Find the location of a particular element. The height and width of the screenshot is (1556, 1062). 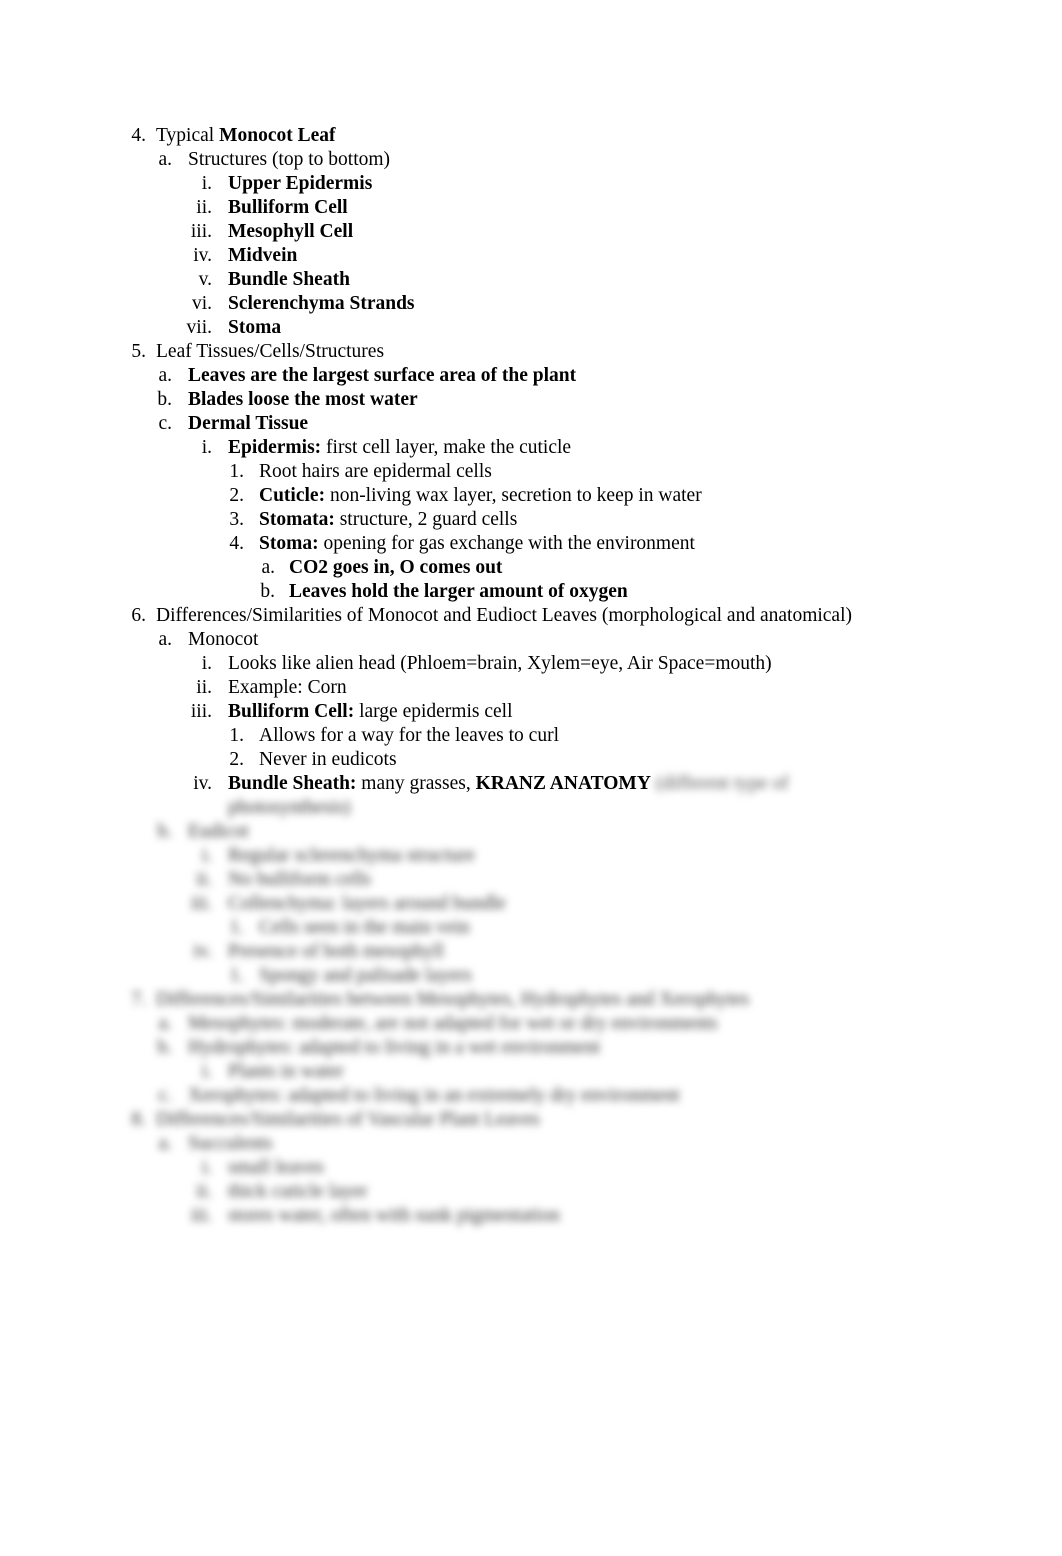

outline-item: b. Eudicot is located at coordinates (531, 832).